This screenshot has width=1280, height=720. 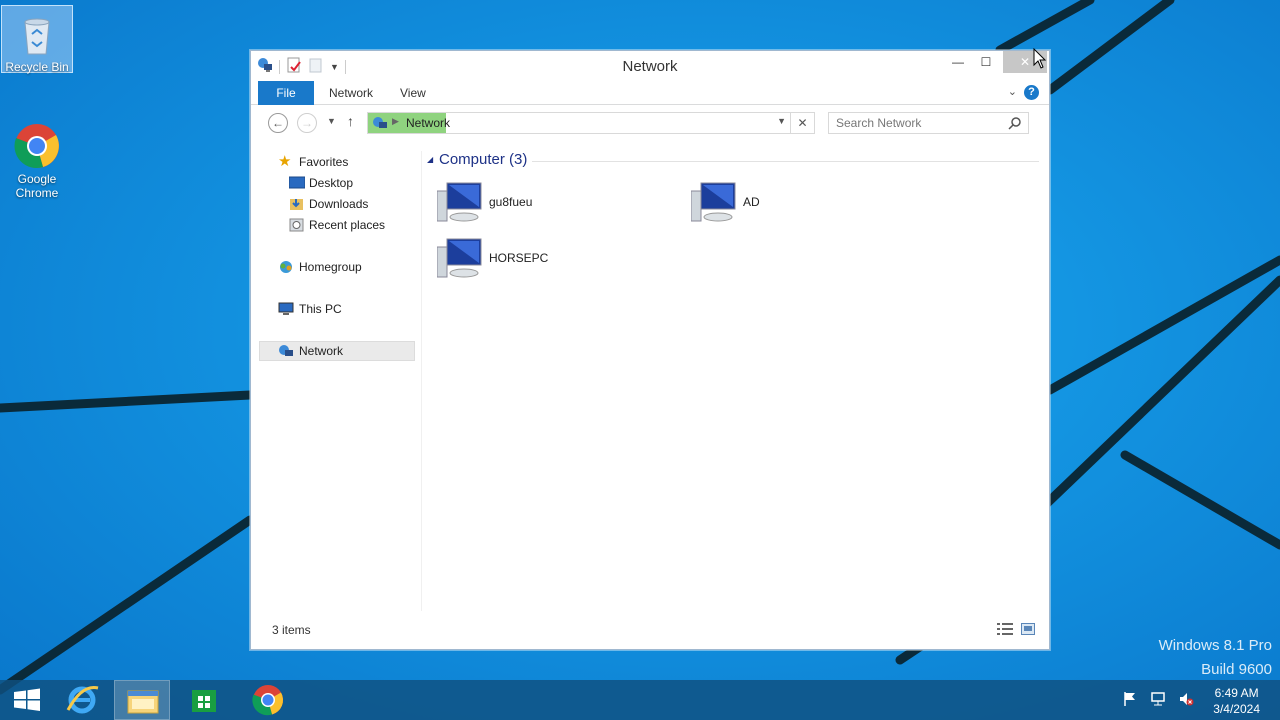 I want to click on large-icons-view-icon, so click(x=1028, y=630).